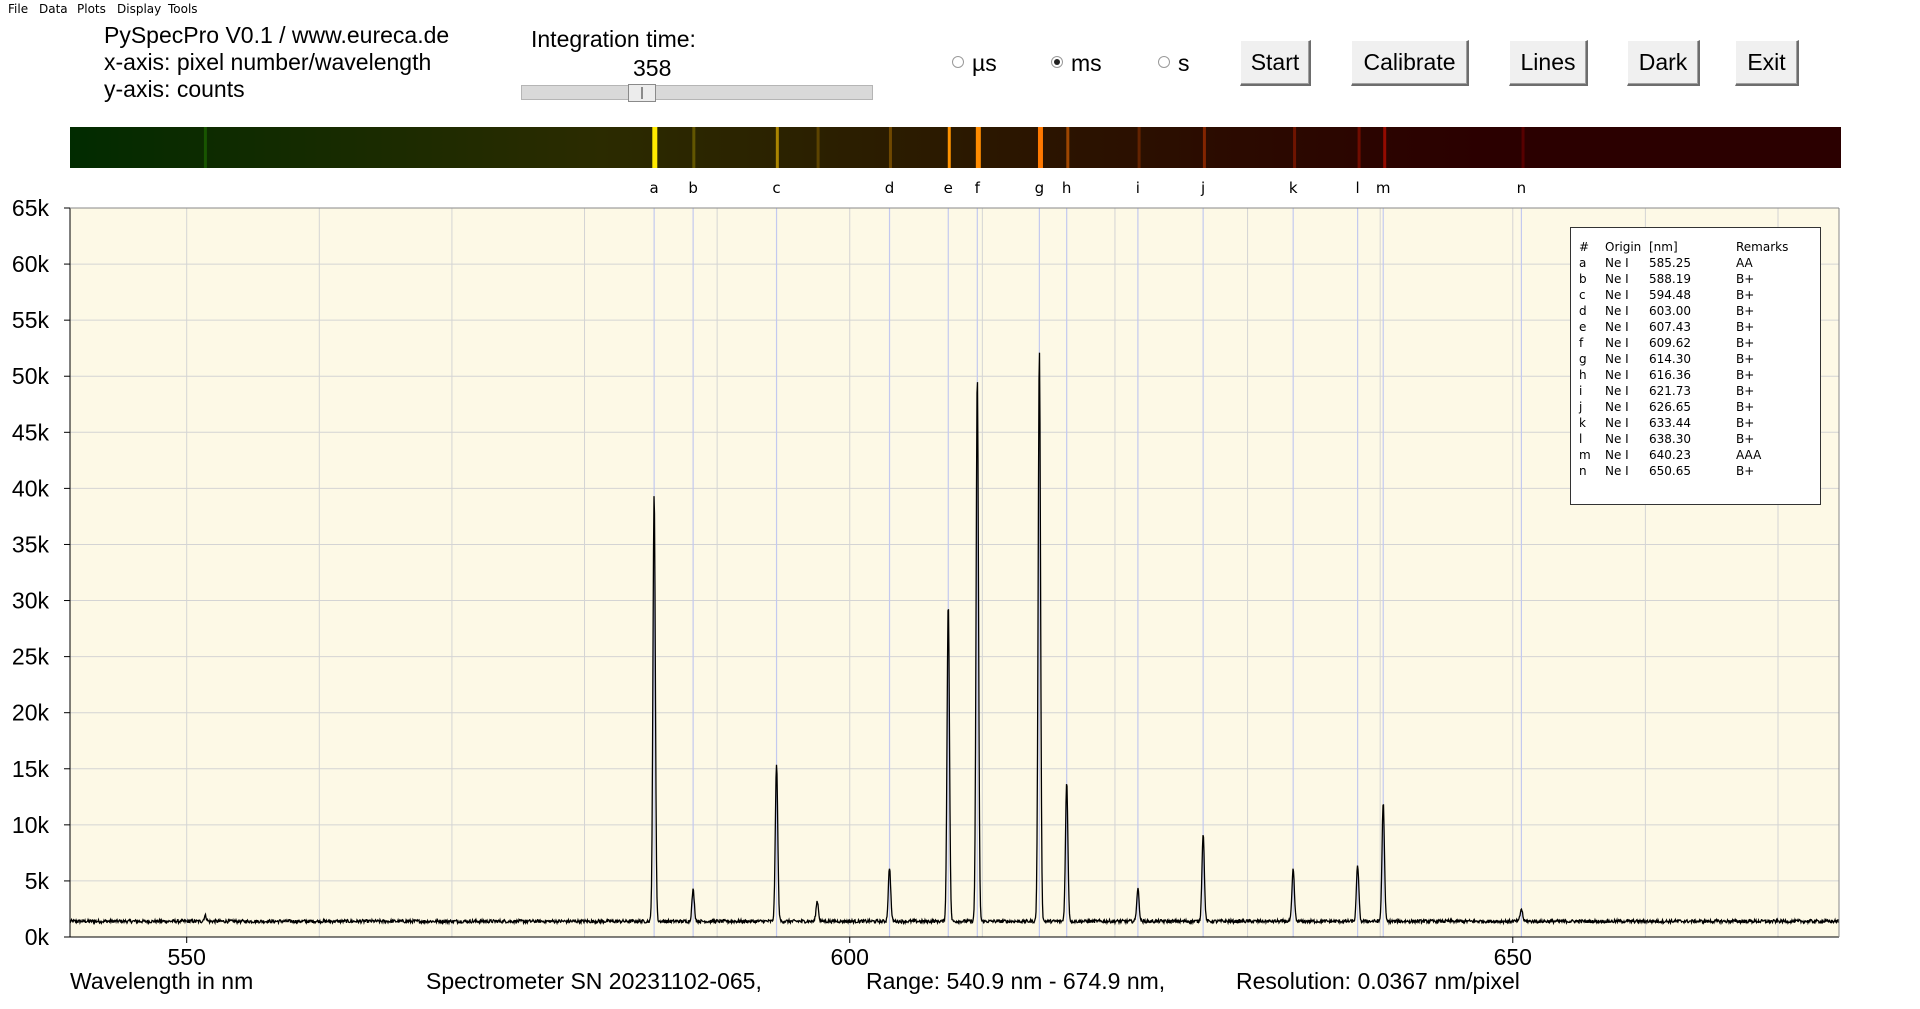 The image size is (1920, 1009). I want to click on marker-label: a, so click(654, 188).